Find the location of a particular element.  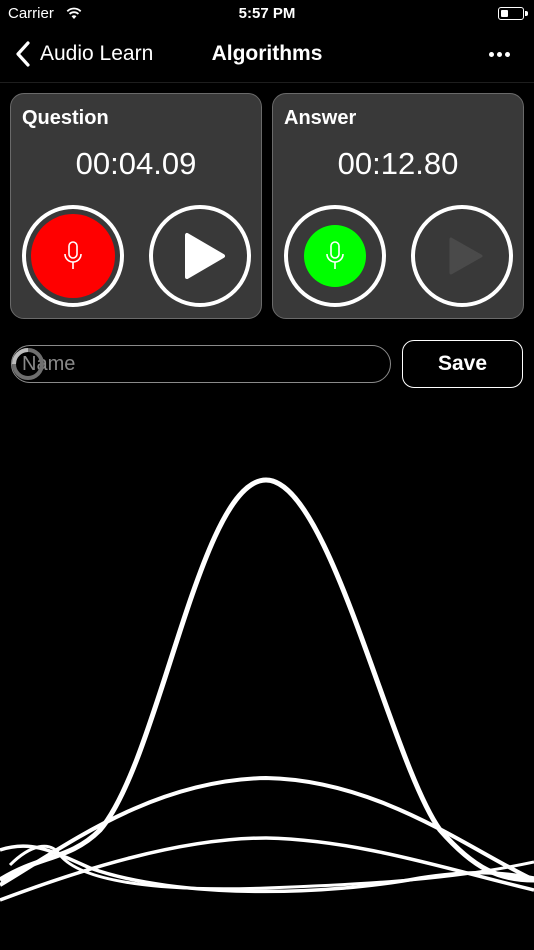

status-bar: Carrier 5:57 PM is located at coordinates (267, 14).